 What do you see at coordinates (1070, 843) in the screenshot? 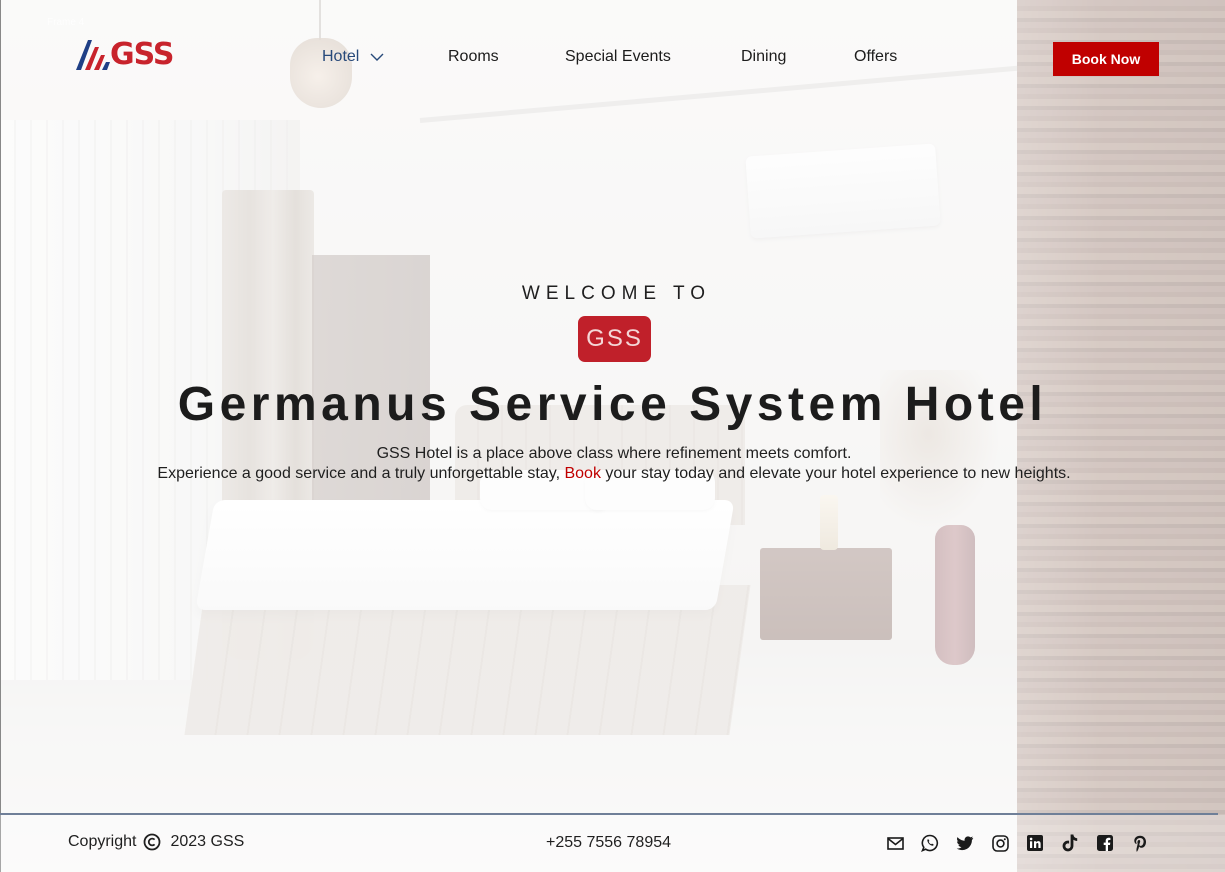
I see `tiktok-icon` at bounding box center [1070, 843].